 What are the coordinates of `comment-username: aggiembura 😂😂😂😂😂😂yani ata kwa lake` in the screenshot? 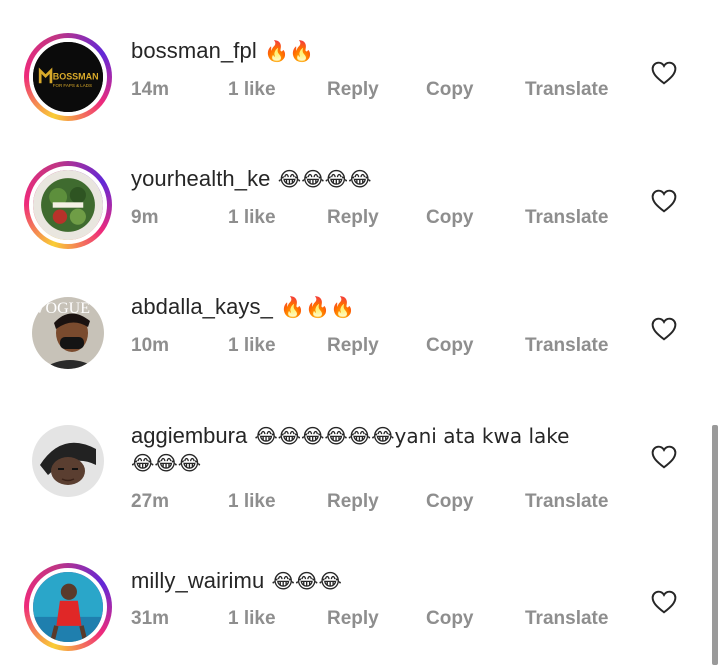 It's located at (350, 436).